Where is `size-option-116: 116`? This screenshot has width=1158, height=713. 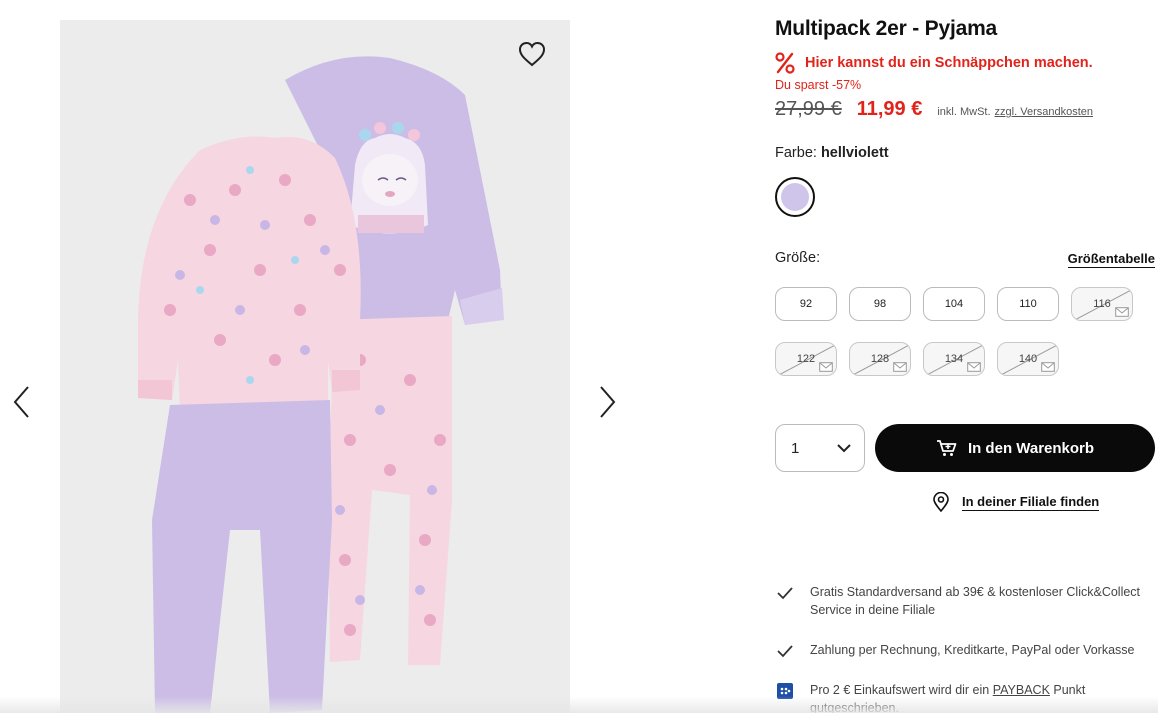
size-option-116: 116 is located at coordinates (1102, 304).